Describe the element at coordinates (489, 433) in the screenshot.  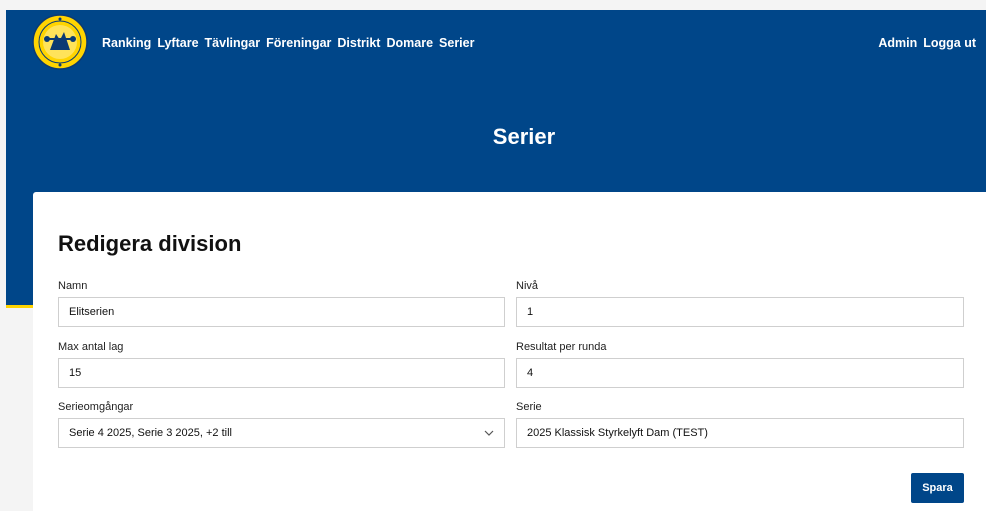
I see `chevron-down-icon` at that location.